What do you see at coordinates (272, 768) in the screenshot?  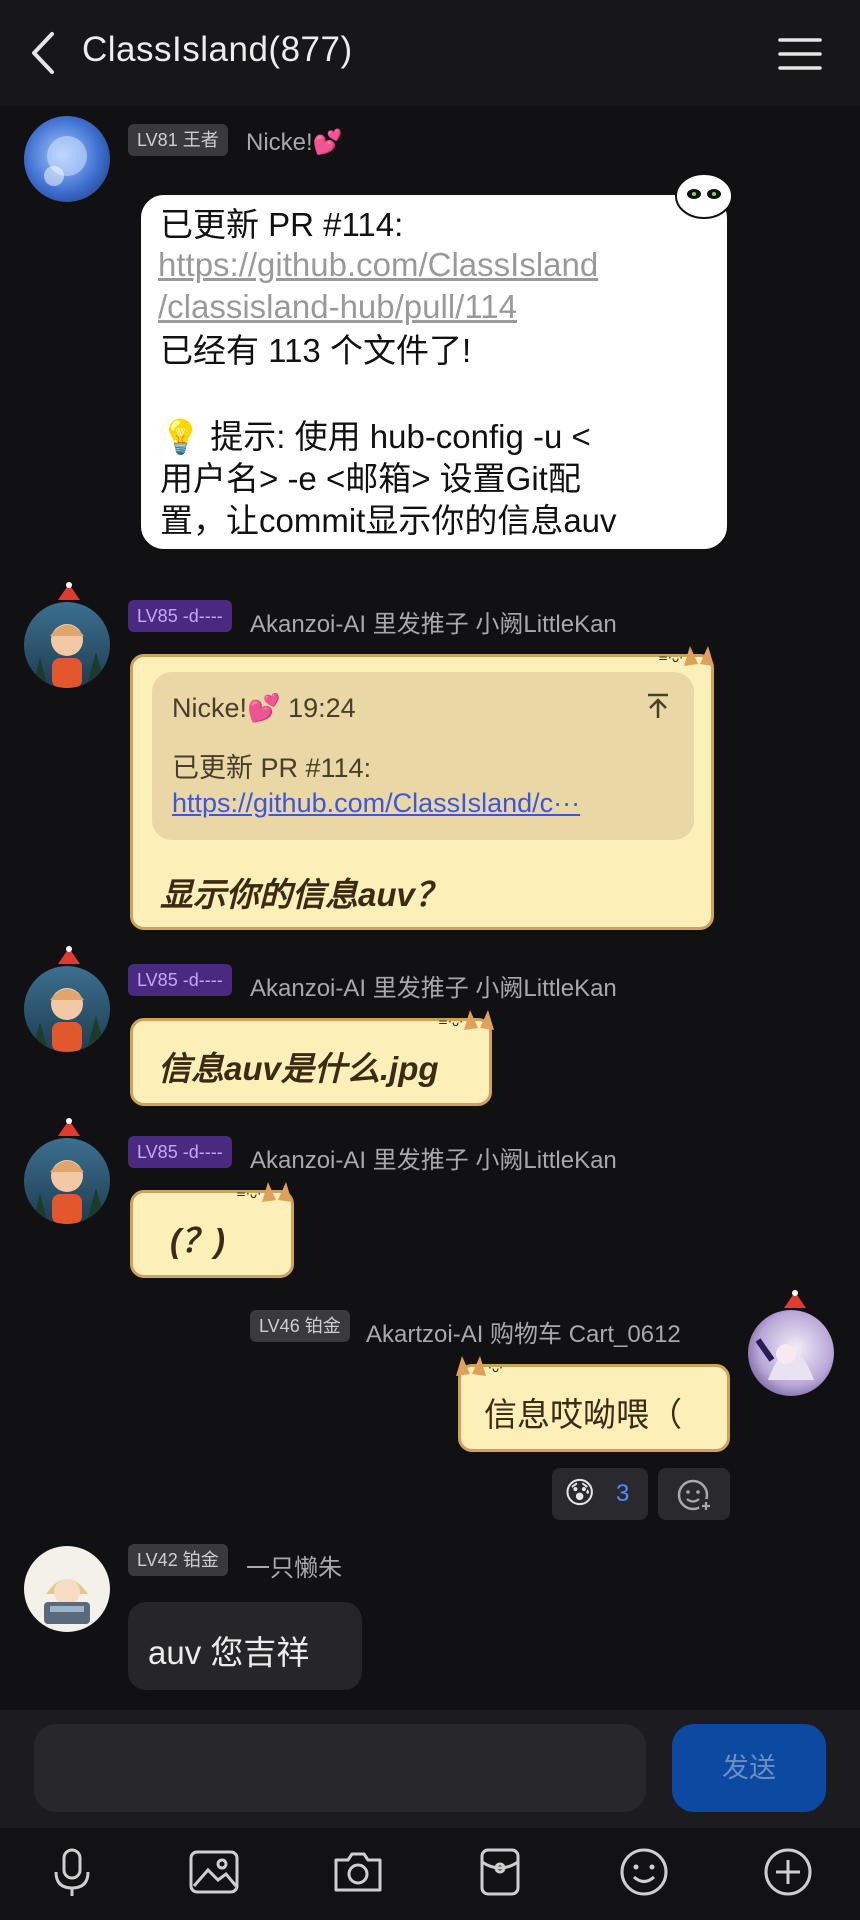 I see `quote-text: 已更新 PR #114:` at bounding box center [272, 768].